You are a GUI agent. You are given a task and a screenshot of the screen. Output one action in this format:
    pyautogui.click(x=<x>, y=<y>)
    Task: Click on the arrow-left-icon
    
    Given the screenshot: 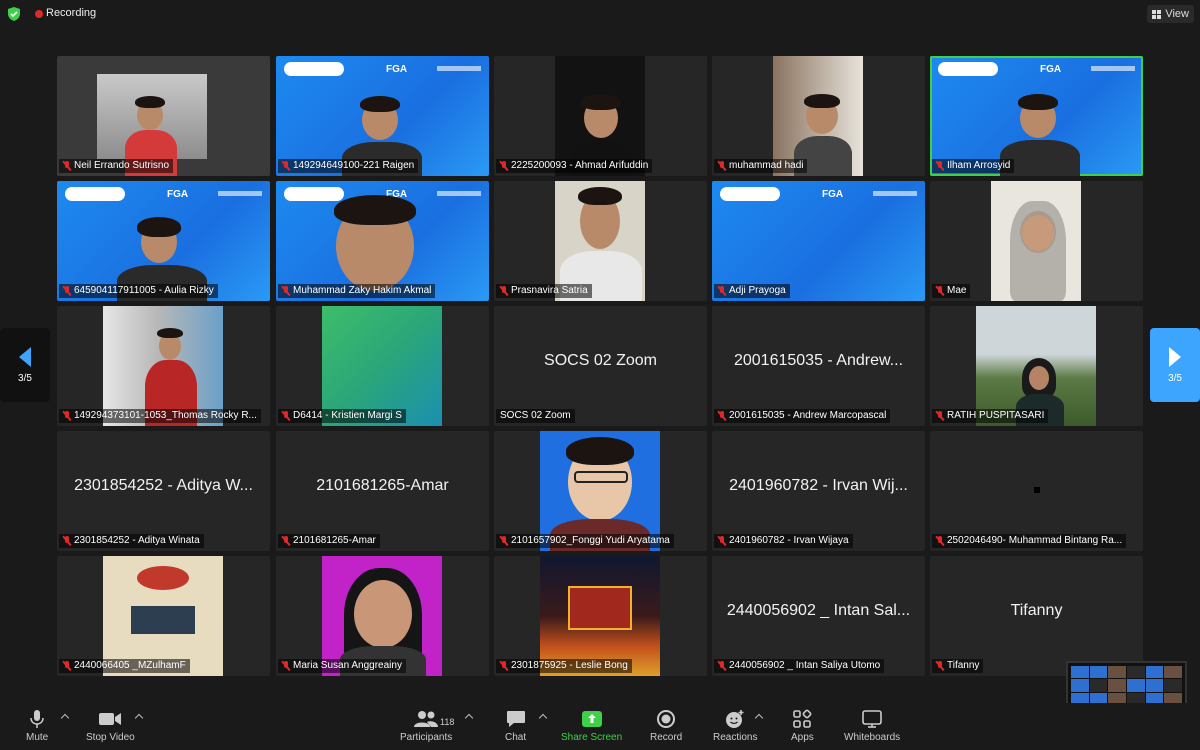 What is the action you would take?
    pyautogui.click(x=25, y=356)
    